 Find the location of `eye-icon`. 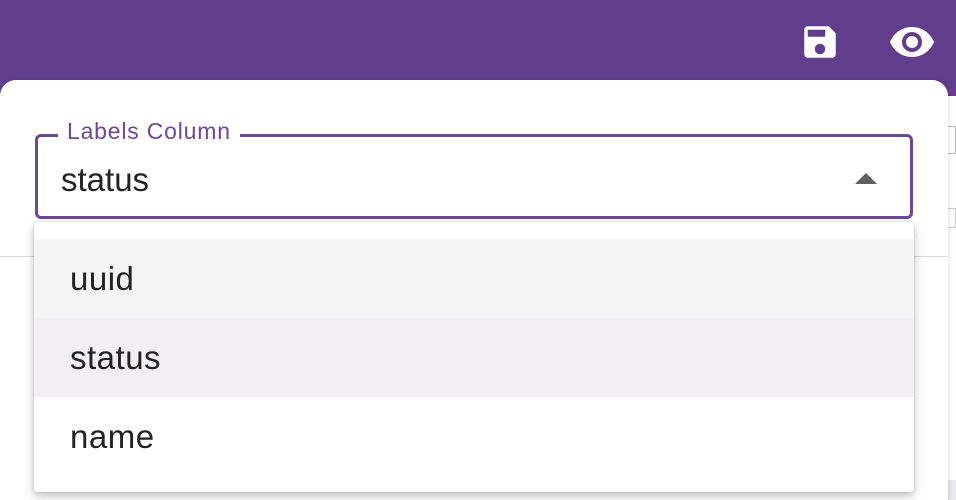

eye-icon is located at coordinates (912, 42).